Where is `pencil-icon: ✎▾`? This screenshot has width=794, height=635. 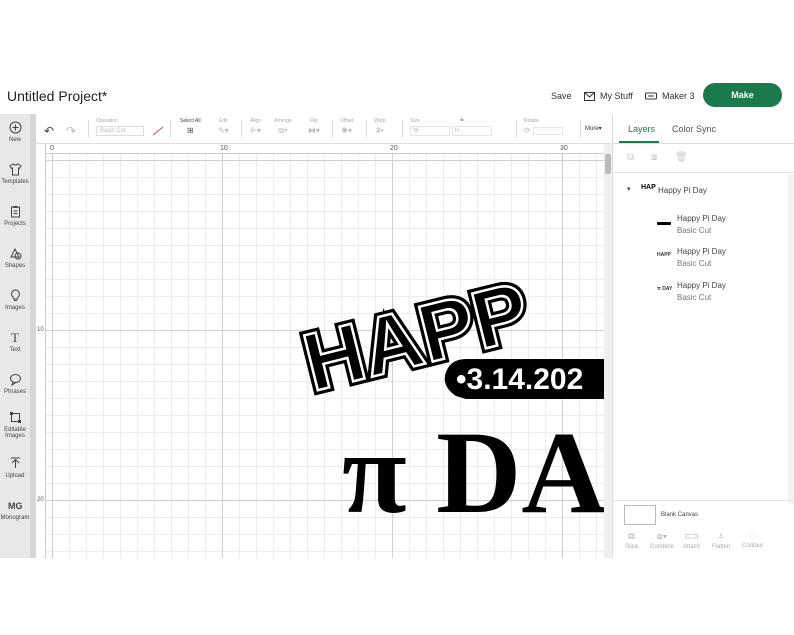 pencil-icon: ✎▾ is located at coordinates (223, 130).